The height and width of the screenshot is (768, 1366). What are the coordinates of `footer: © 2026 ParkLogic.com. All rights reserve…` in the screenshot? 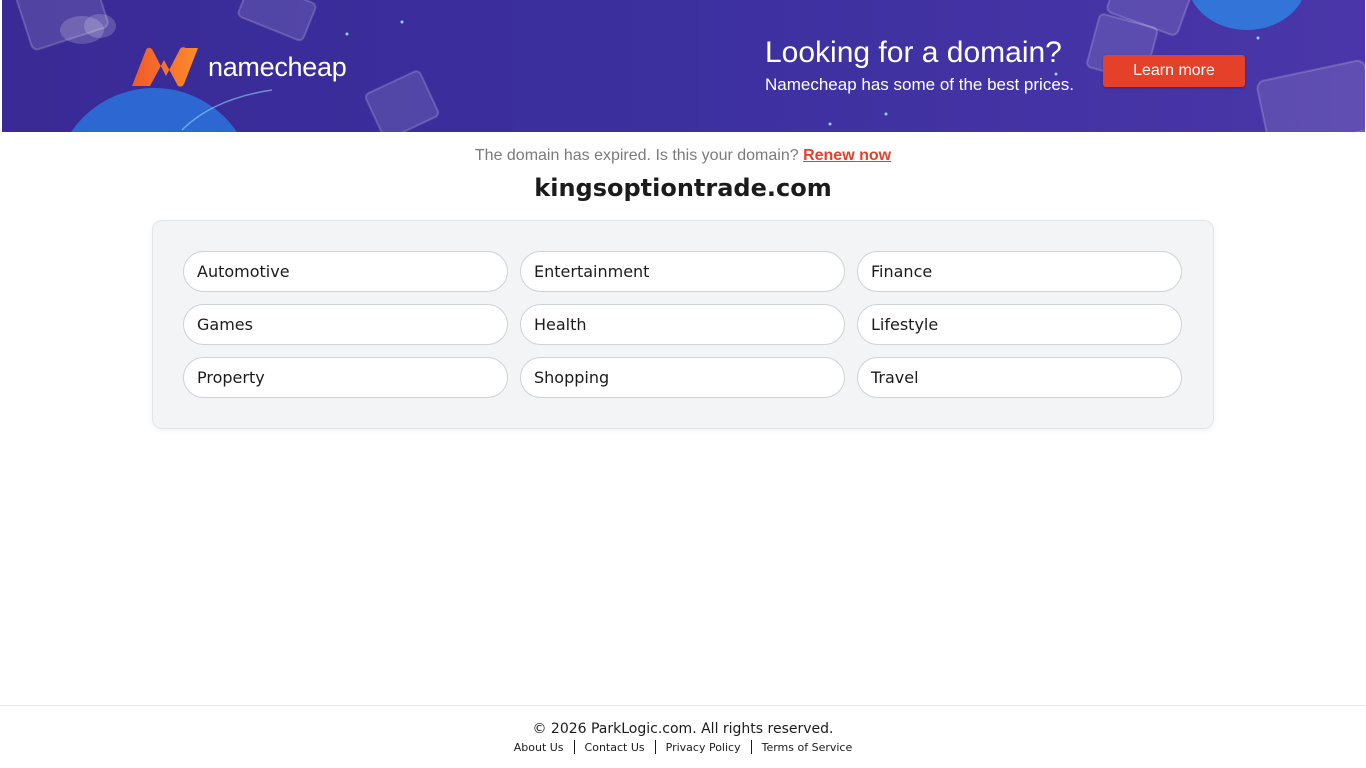 It's located at (683, 736).